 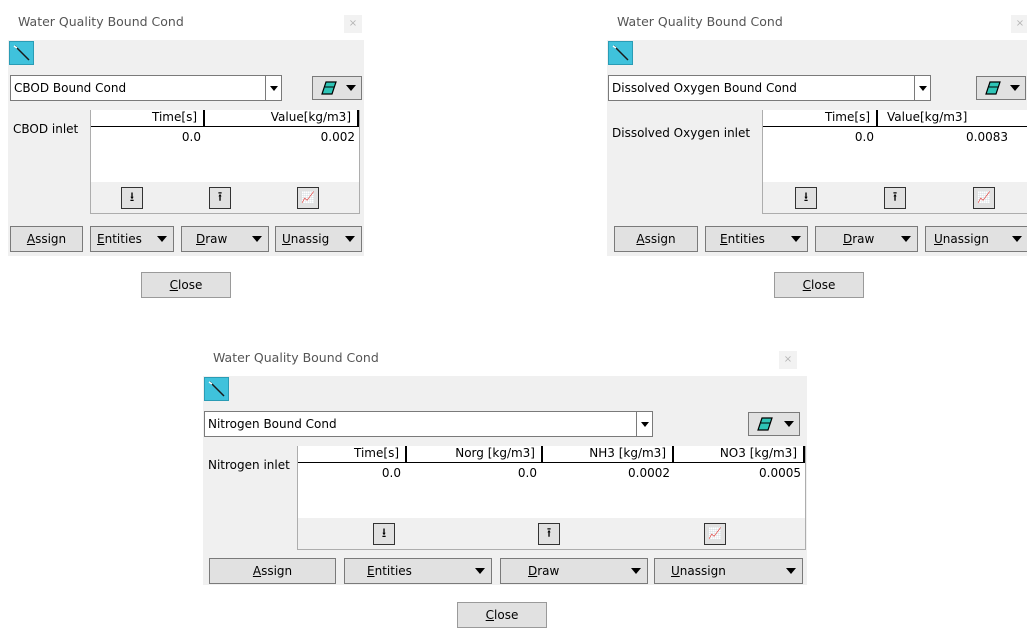 I want to click on table-cell: 0.0002, so click(x=606, y=473).